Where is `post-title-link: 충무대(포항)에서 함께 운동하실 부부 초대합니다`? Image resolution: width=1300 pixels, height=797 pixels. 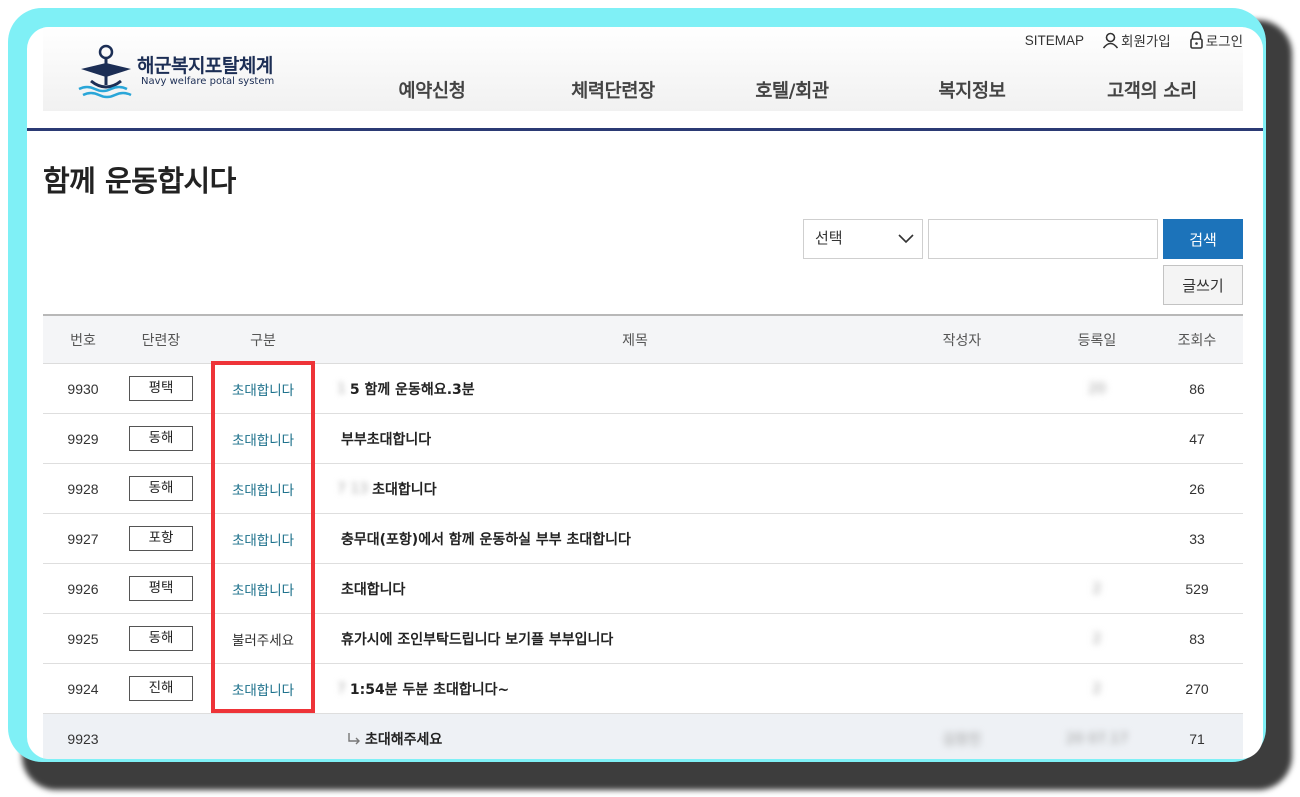
post-title-link: 충무대(포항)에서 함께 운동하실 부부 초대합니다 is located at coordinates (635, 538).